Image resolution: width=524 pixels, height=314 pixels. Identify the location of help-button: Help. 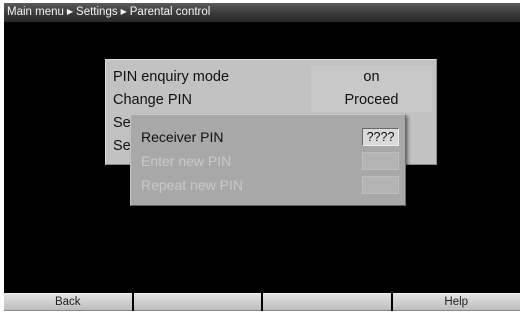
(456, 302).